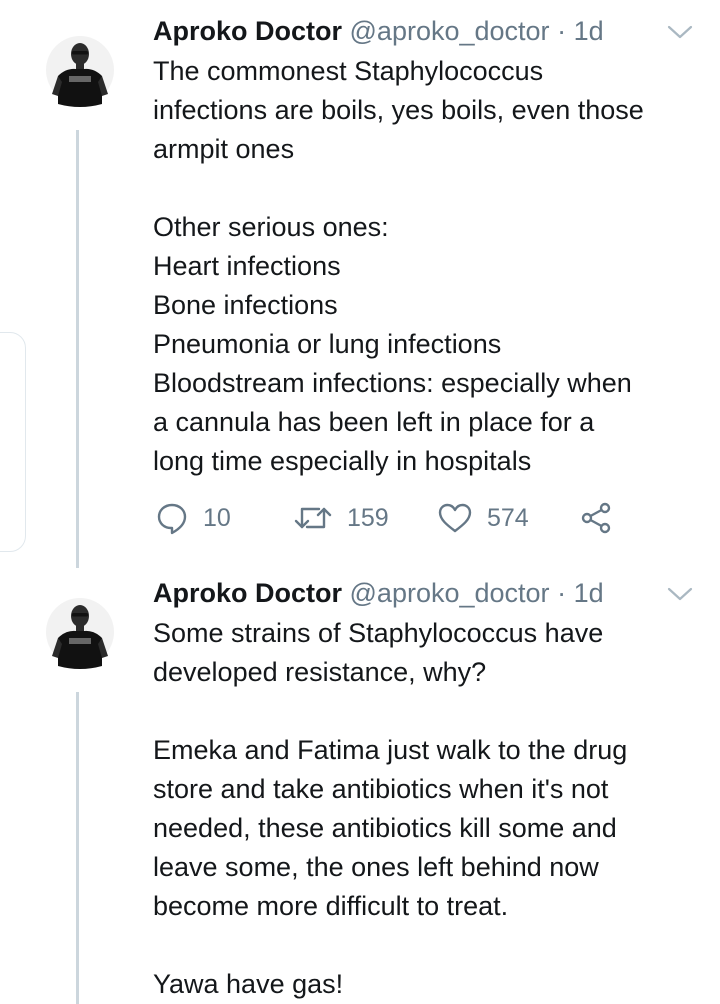 The width and height of the screenshot is (720, 1004). Describe the element at coordinates (217, 517) in the screenshot. I see `reply-count: 10` at that location.